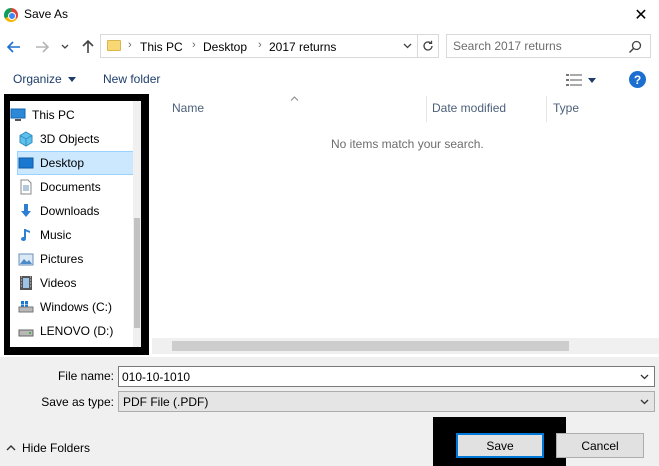 This screenshot has width=659, height=466. What do you see at coordinates (11, 448) in the screenshot?
I see `chevron-up-icon` at bounding box center [11, 448].